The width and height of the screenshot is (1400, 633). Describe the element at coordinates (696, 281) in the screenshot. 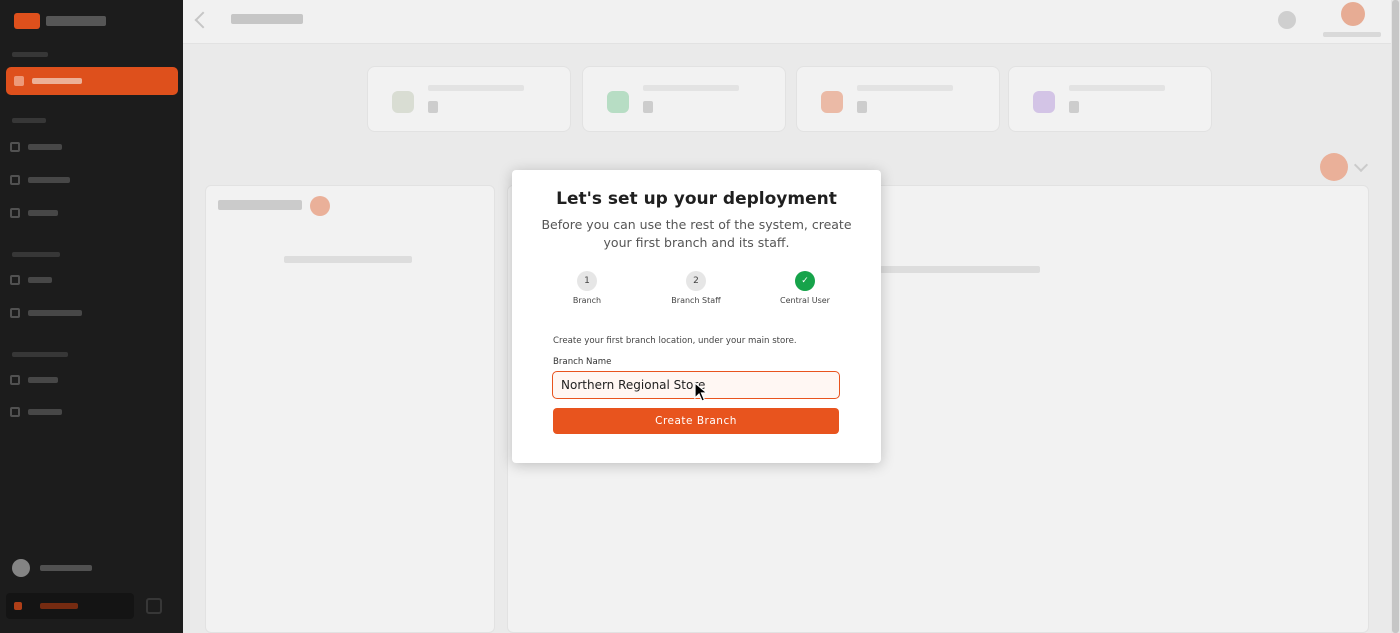

I see `step-number: 2` at that location.